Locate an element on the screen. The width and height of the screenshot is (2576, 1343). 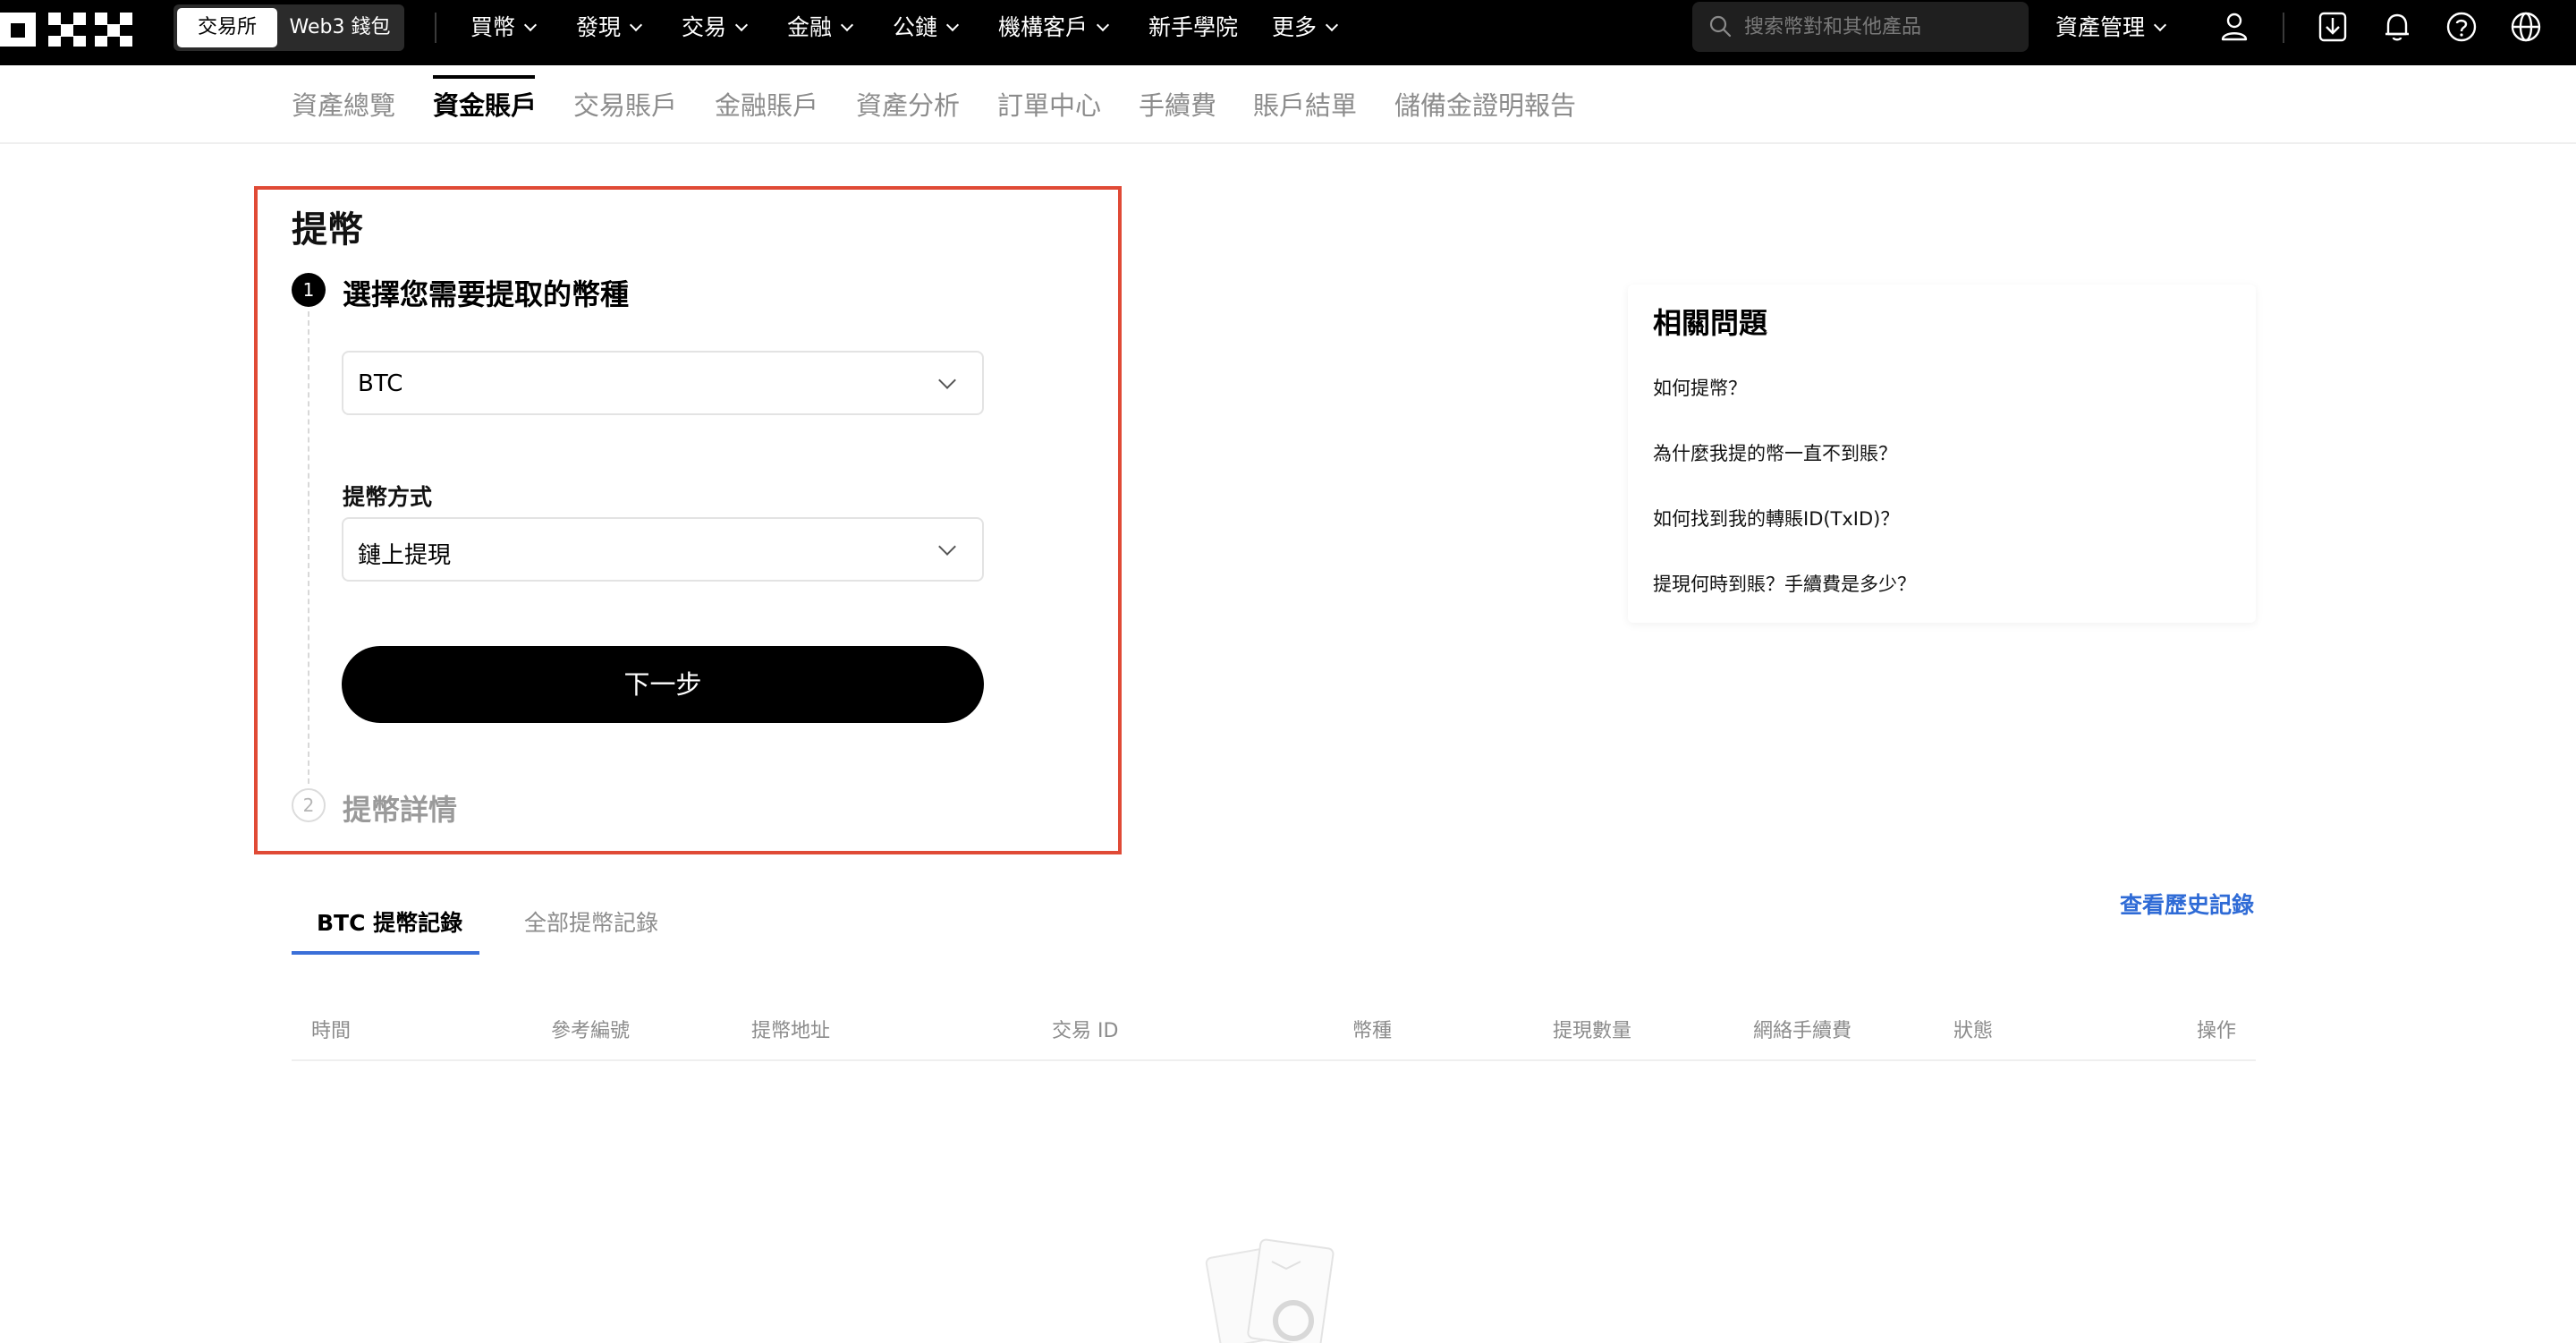
nav-item-label: 機構客戶 is located at coordinates (1043, 27).